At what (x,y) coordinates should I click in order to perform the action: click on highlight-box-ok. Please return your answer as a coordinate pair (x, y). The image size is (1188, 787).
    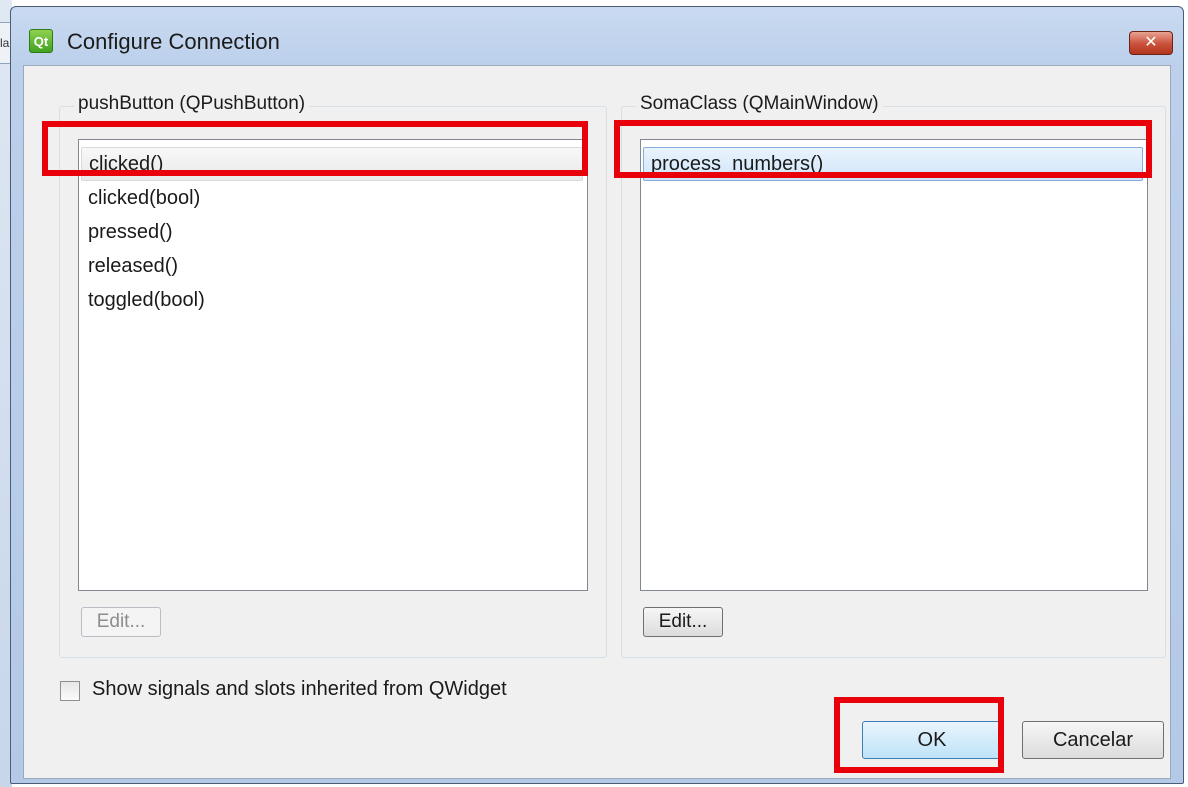
    Looking at the image, I should click on (919, 735).